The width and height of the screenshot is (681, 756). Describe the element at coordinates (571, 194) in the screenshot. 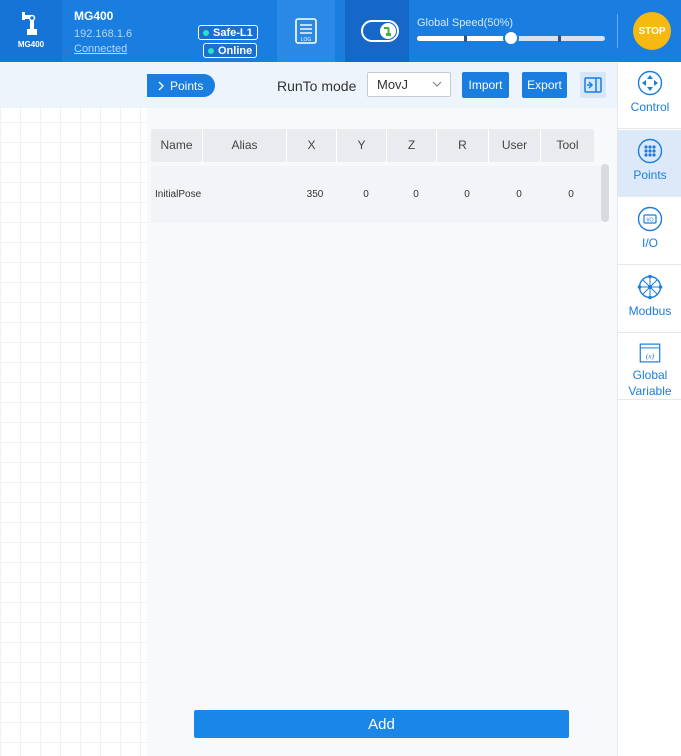

I see `cell-tool: 0` at that location.